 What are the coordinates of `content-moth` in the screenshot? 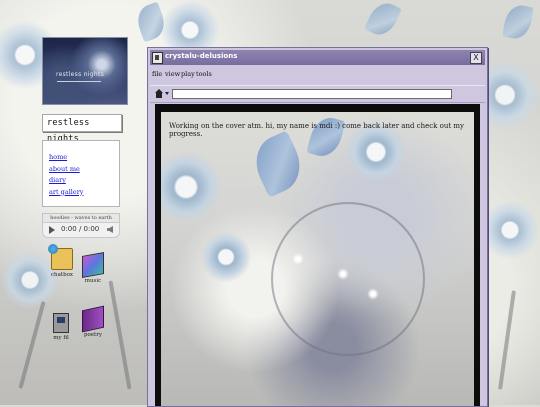 It's located at (278, 164).